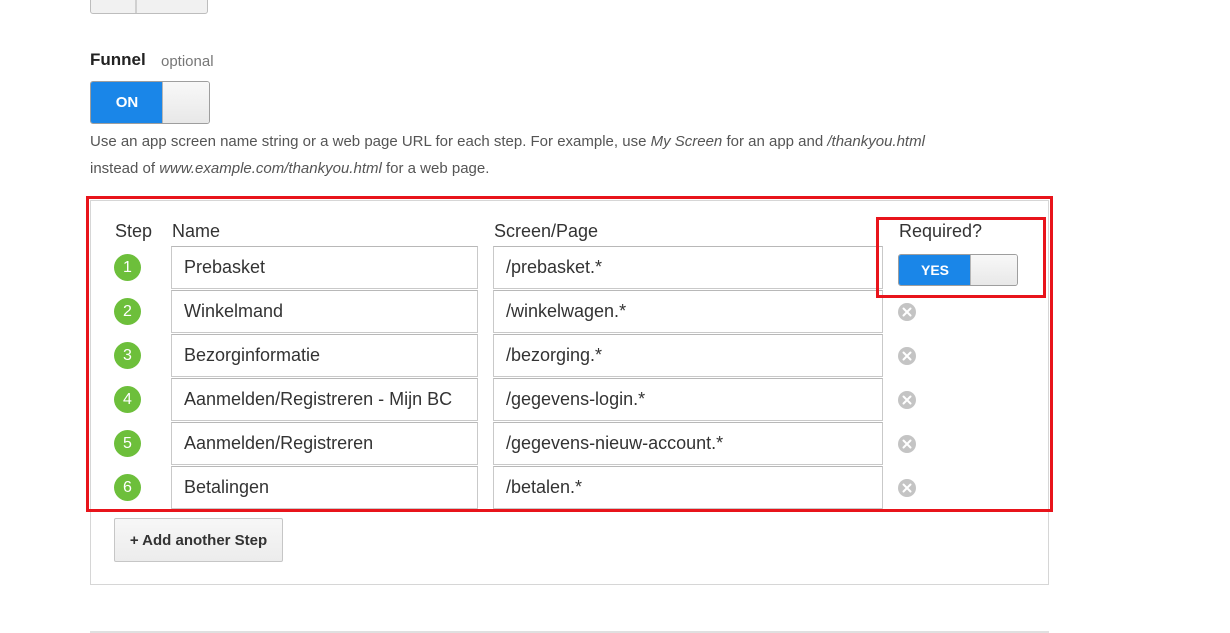 The width and height of the screenshot is (1230, 633). What do you see at coordinates (270, 168) in the screenshot?
I see `help-example-url: www.example.com/thankyou.html` at bounding box center [270, 168].